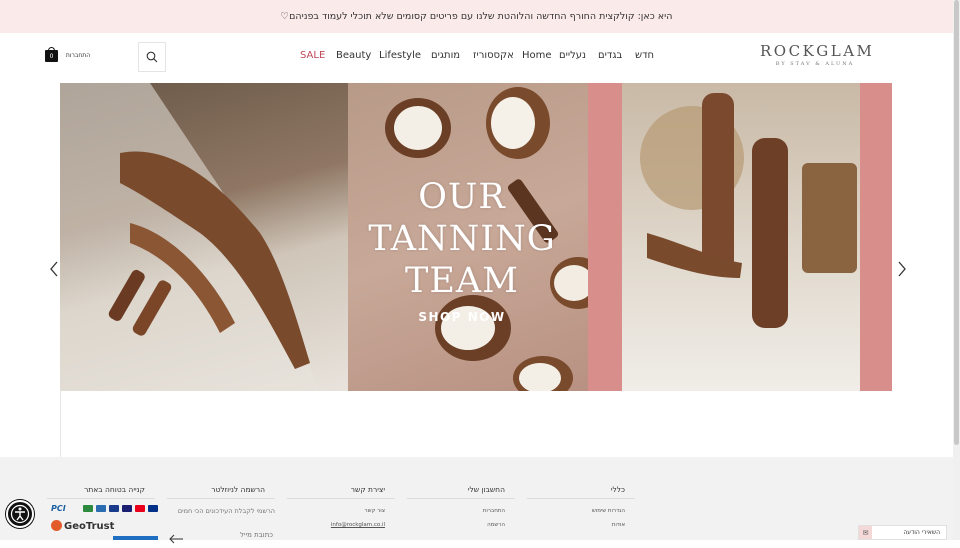 The image size is (960, 548). Describe the element at coordinates (176, 539) in the screenshot. I see `arrow-left-icon` at that location.